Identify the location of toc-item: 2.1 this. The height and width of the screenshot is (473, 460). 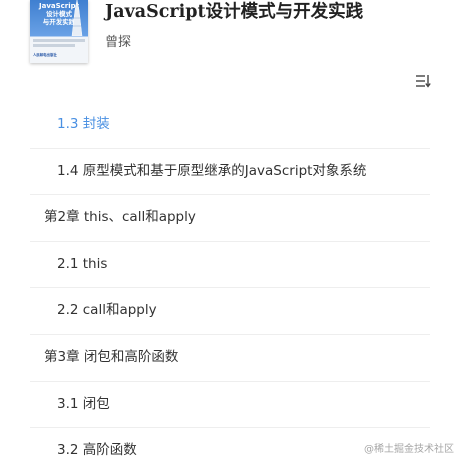
(82, 264).